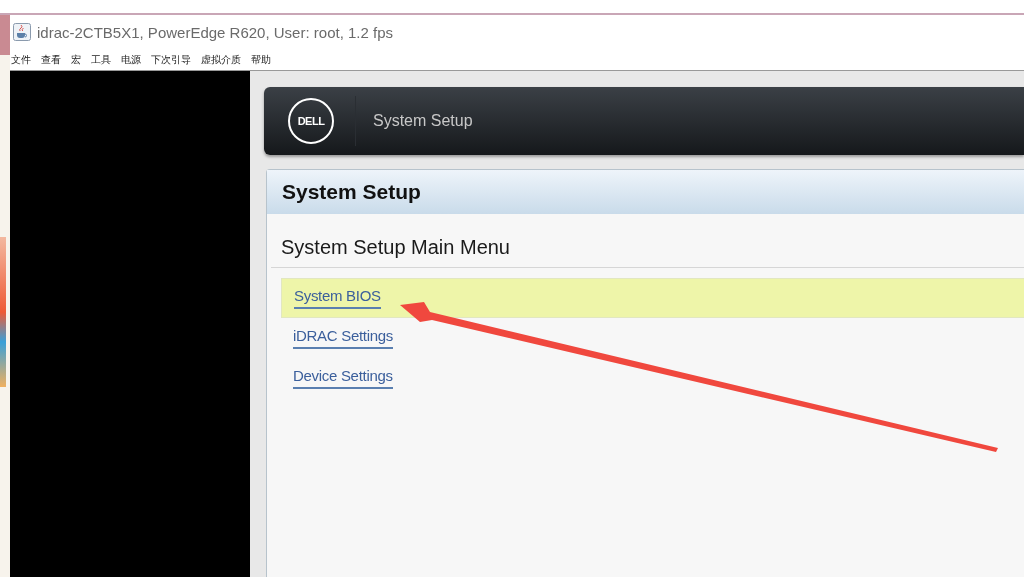 Image resolution: width=1024 pixels, height=577 pixels. I want to click on menu-heading: System Setup Main Menu, so click(647, 241).